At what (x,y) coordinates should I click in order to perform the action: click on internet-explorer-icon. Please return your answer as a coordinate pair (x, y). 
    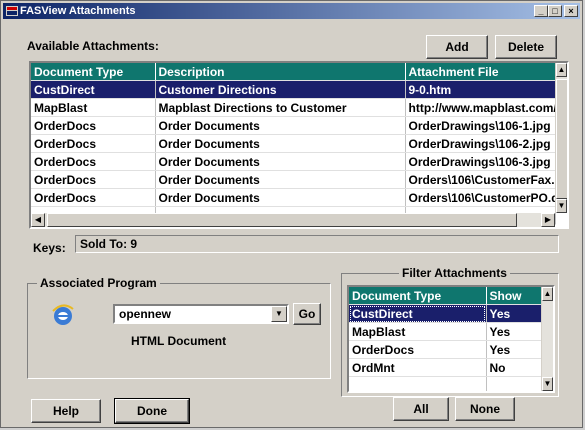
    Looking at the image, I should click on (63, 314).